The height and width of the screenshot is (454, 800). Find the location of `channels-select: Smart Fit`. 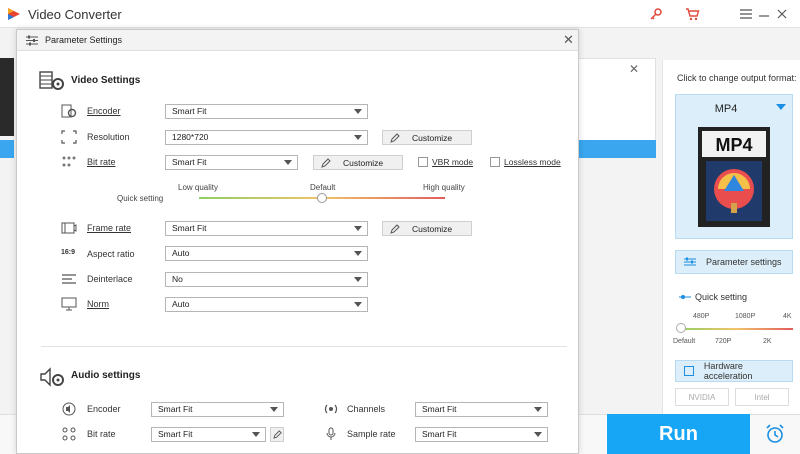

channels-select: Smart Fit is located at coordinates (481, 409).